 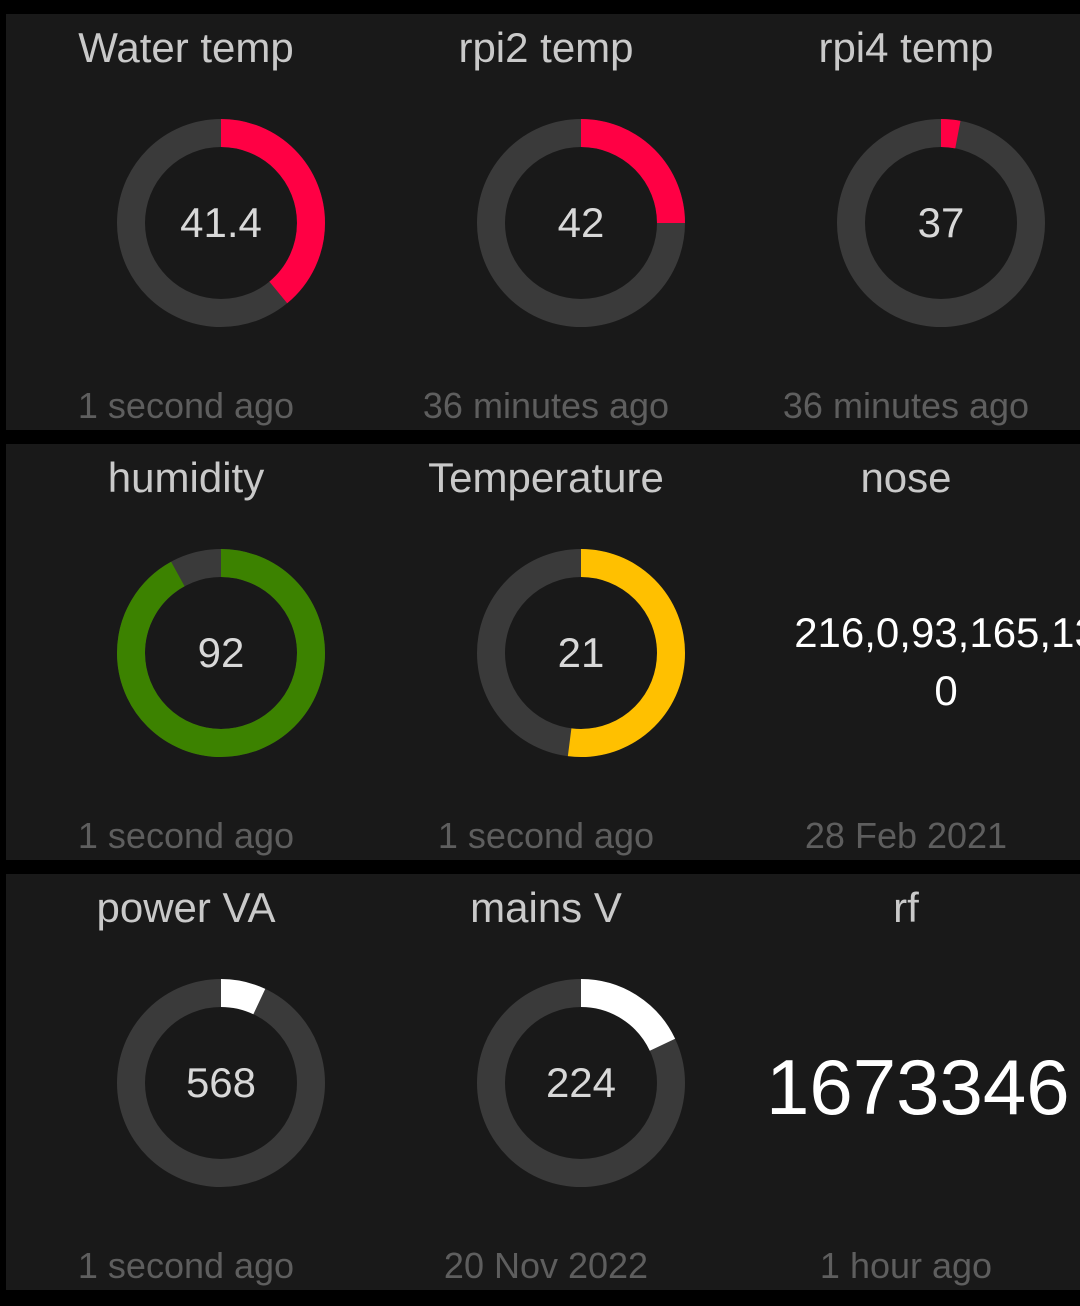 I want to click on text-sensor-value: 216,0,93,165,13 0, so click(x=903, y=662).